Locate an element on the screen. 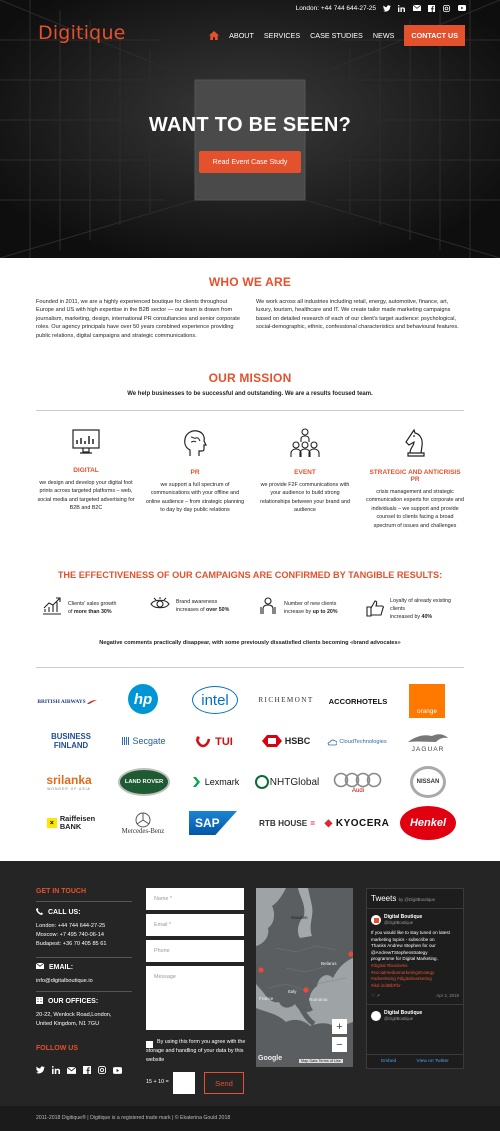 Image resolution: width=500 pixels, height=1131 pixels. header-phone: London: +44 744 644-27-25 is located at coordinates (336, 8).